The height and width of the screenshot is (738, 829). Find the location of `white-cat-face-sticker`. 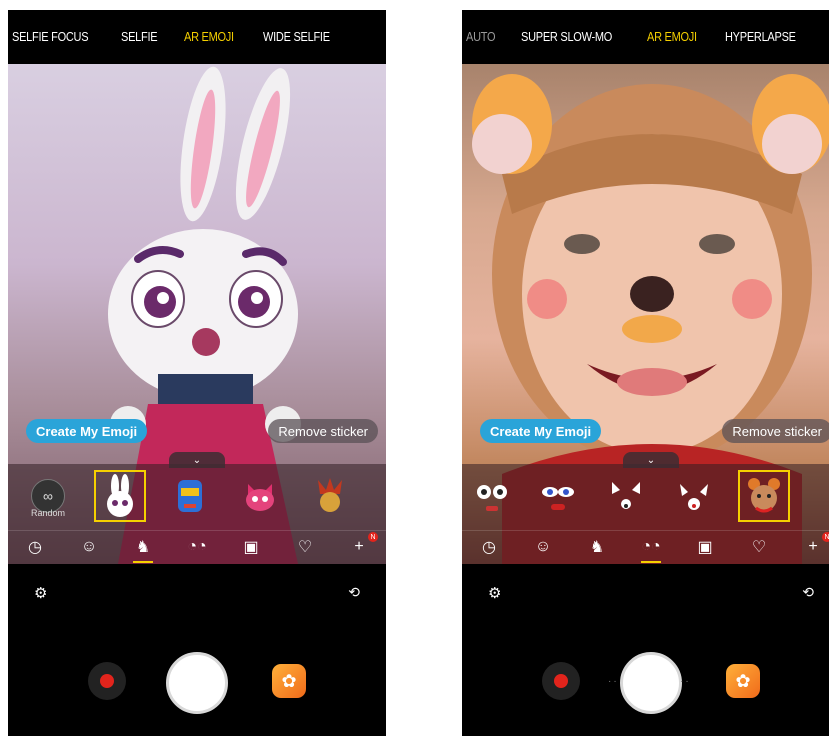

white-cat-face-sticker is located at coordinates (626, 496).